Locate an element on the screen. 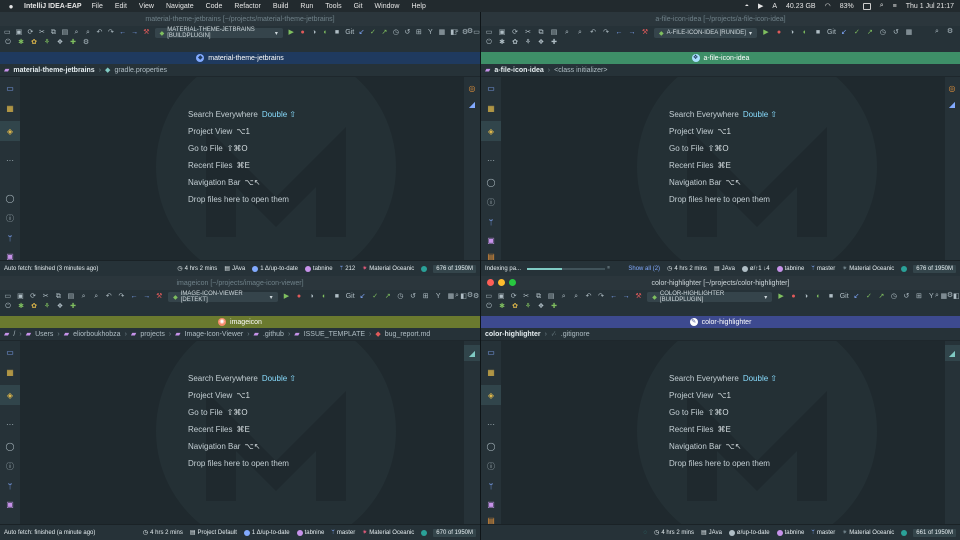 The image size is (960, 540). minimize-window-icon is located at coordinates (501, 282).